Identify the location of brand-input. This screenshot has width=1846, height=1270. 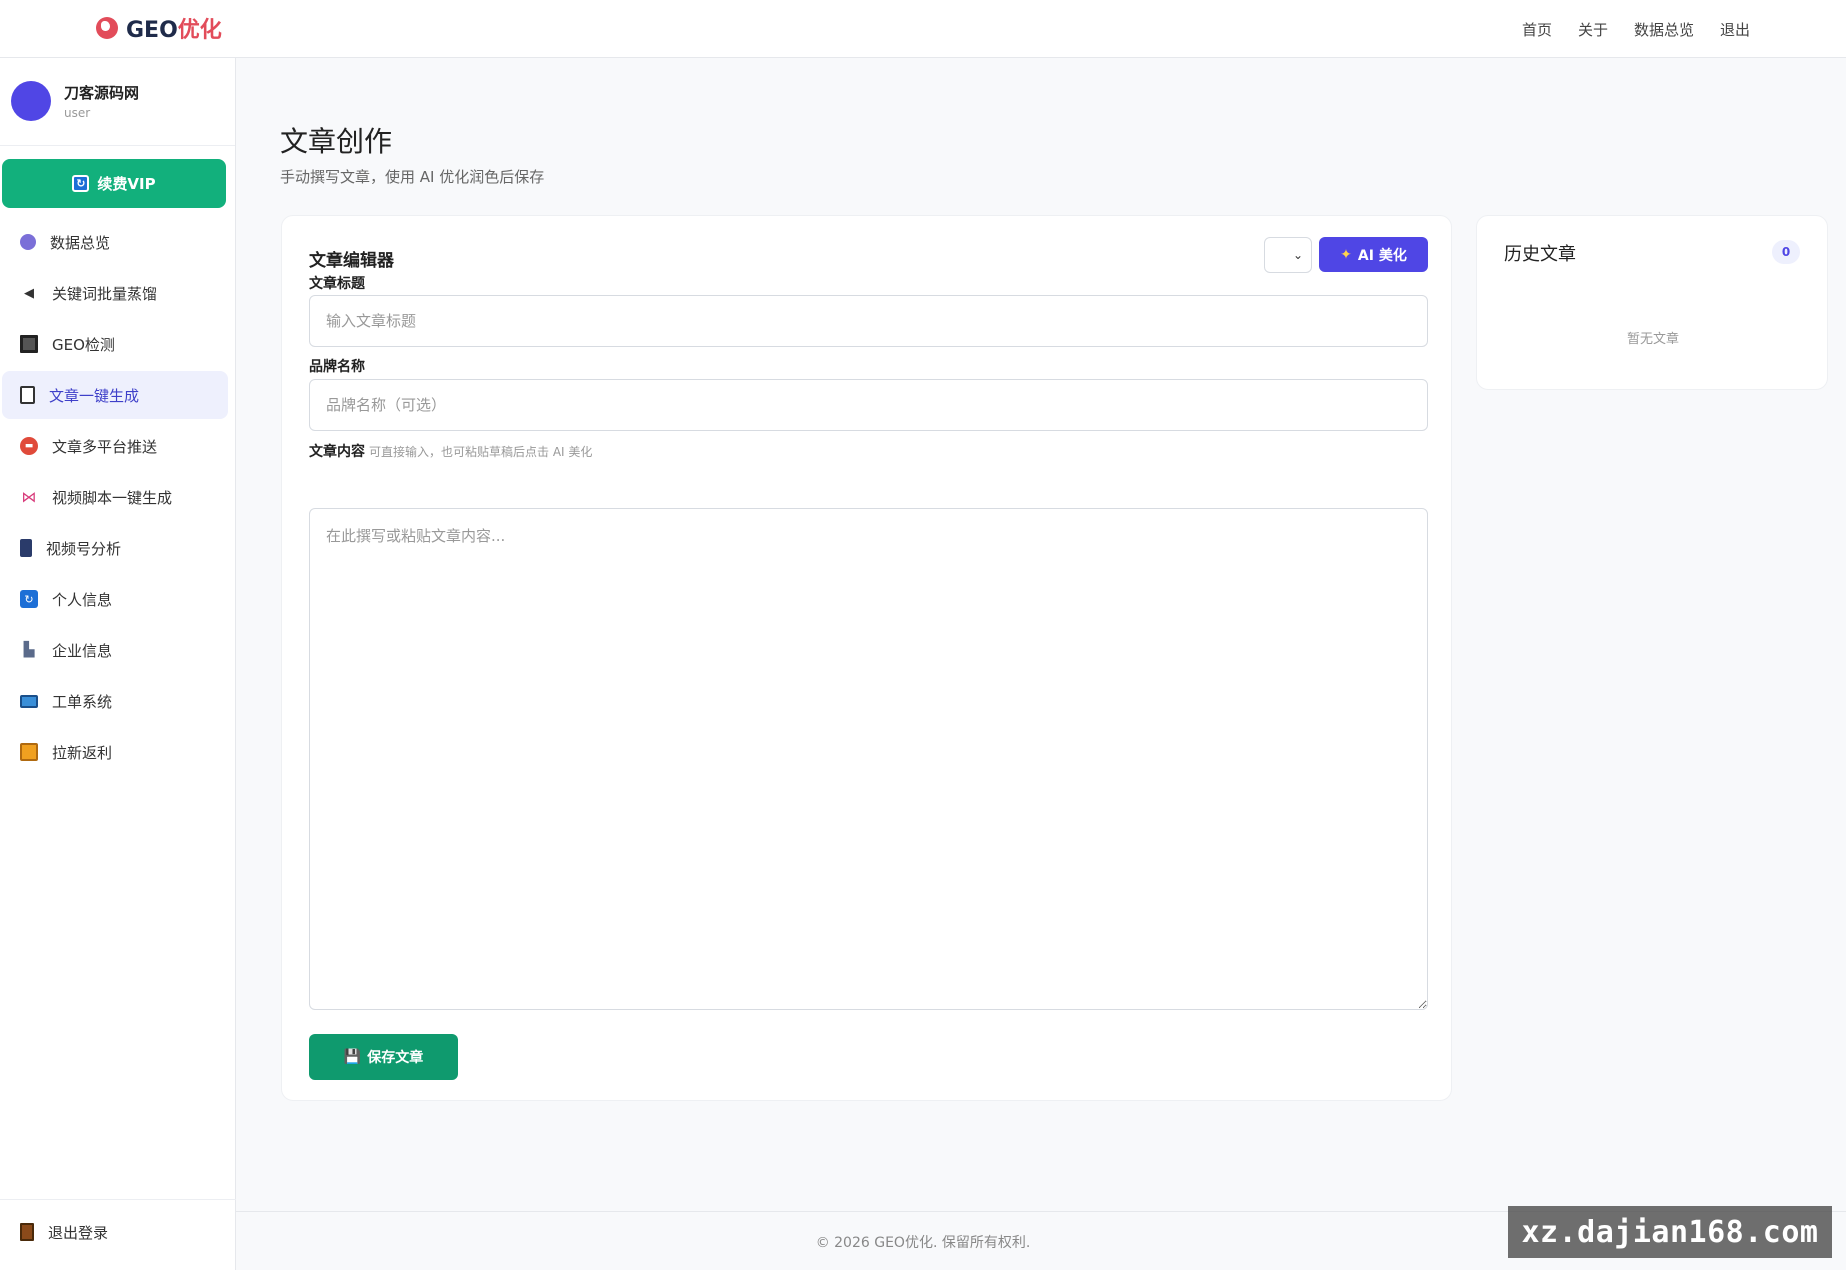
(868, 405).